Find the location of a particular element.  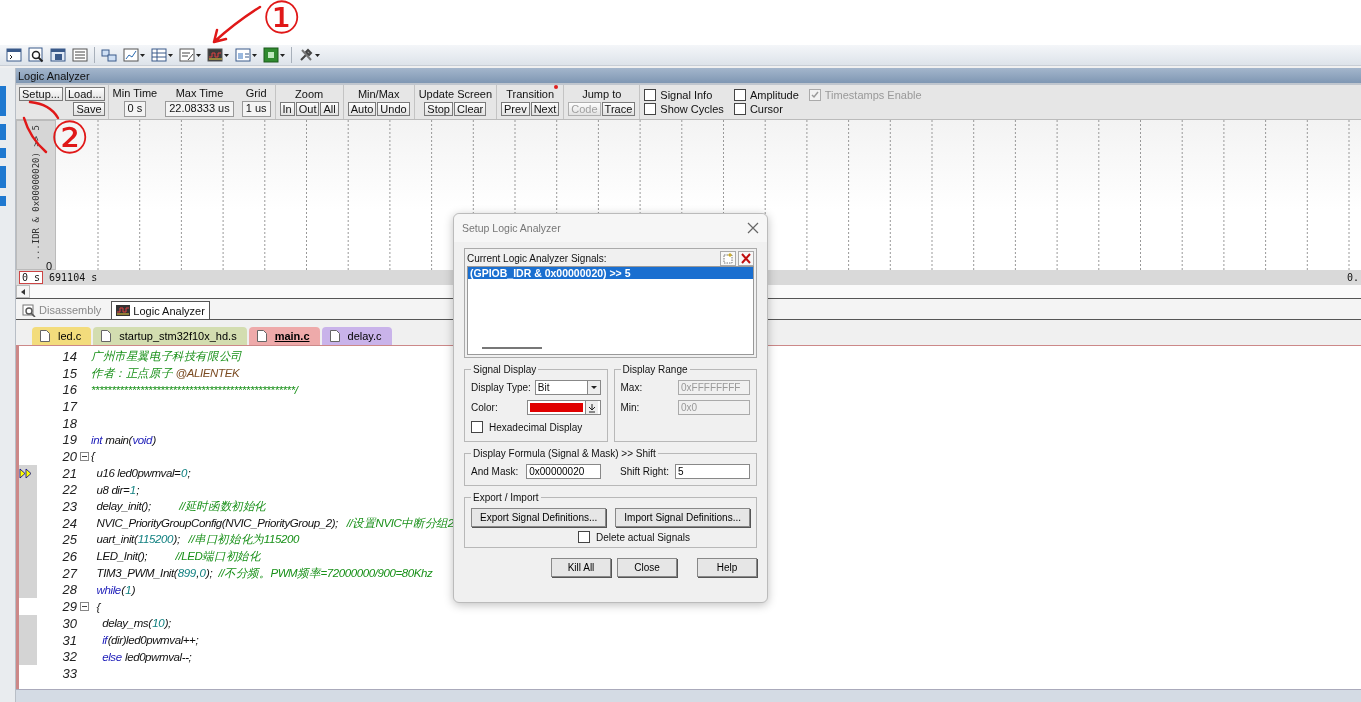

toolbar-button: Next is located at coordinates (545, 109).